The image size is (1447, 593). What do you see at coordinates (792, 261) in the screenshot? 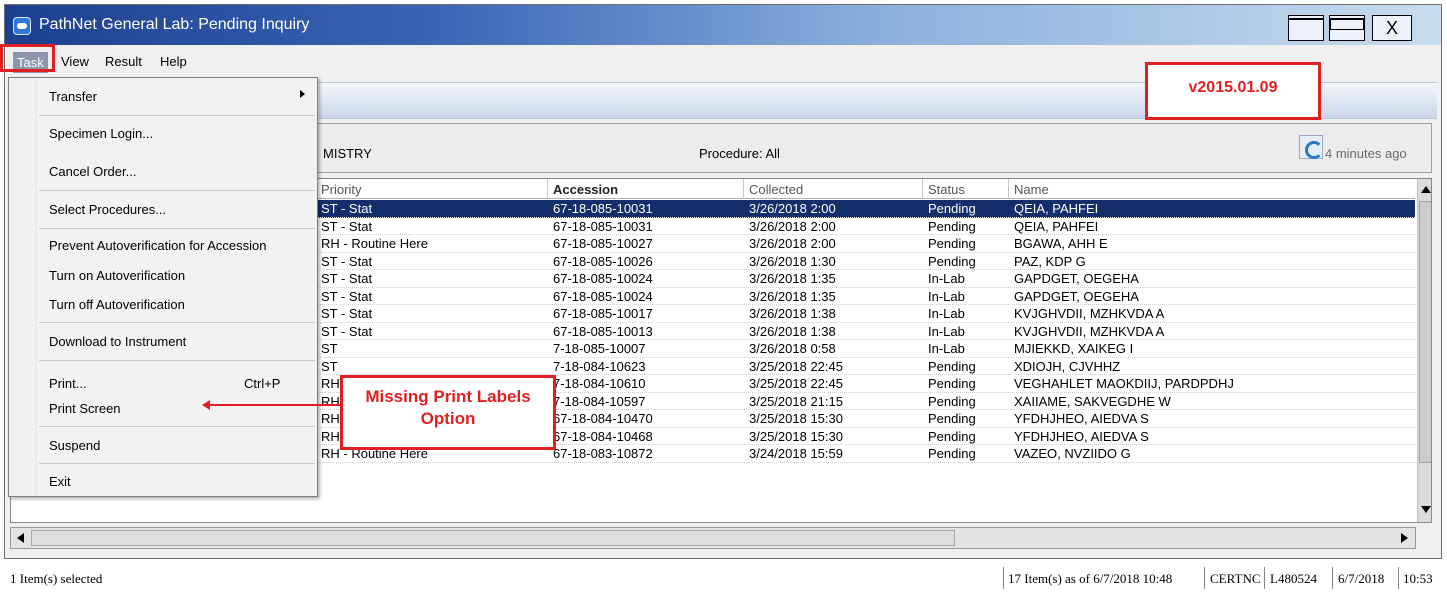
I see `cell-collected: 3/26/2018 1:30` at bounding box center [792, 261].